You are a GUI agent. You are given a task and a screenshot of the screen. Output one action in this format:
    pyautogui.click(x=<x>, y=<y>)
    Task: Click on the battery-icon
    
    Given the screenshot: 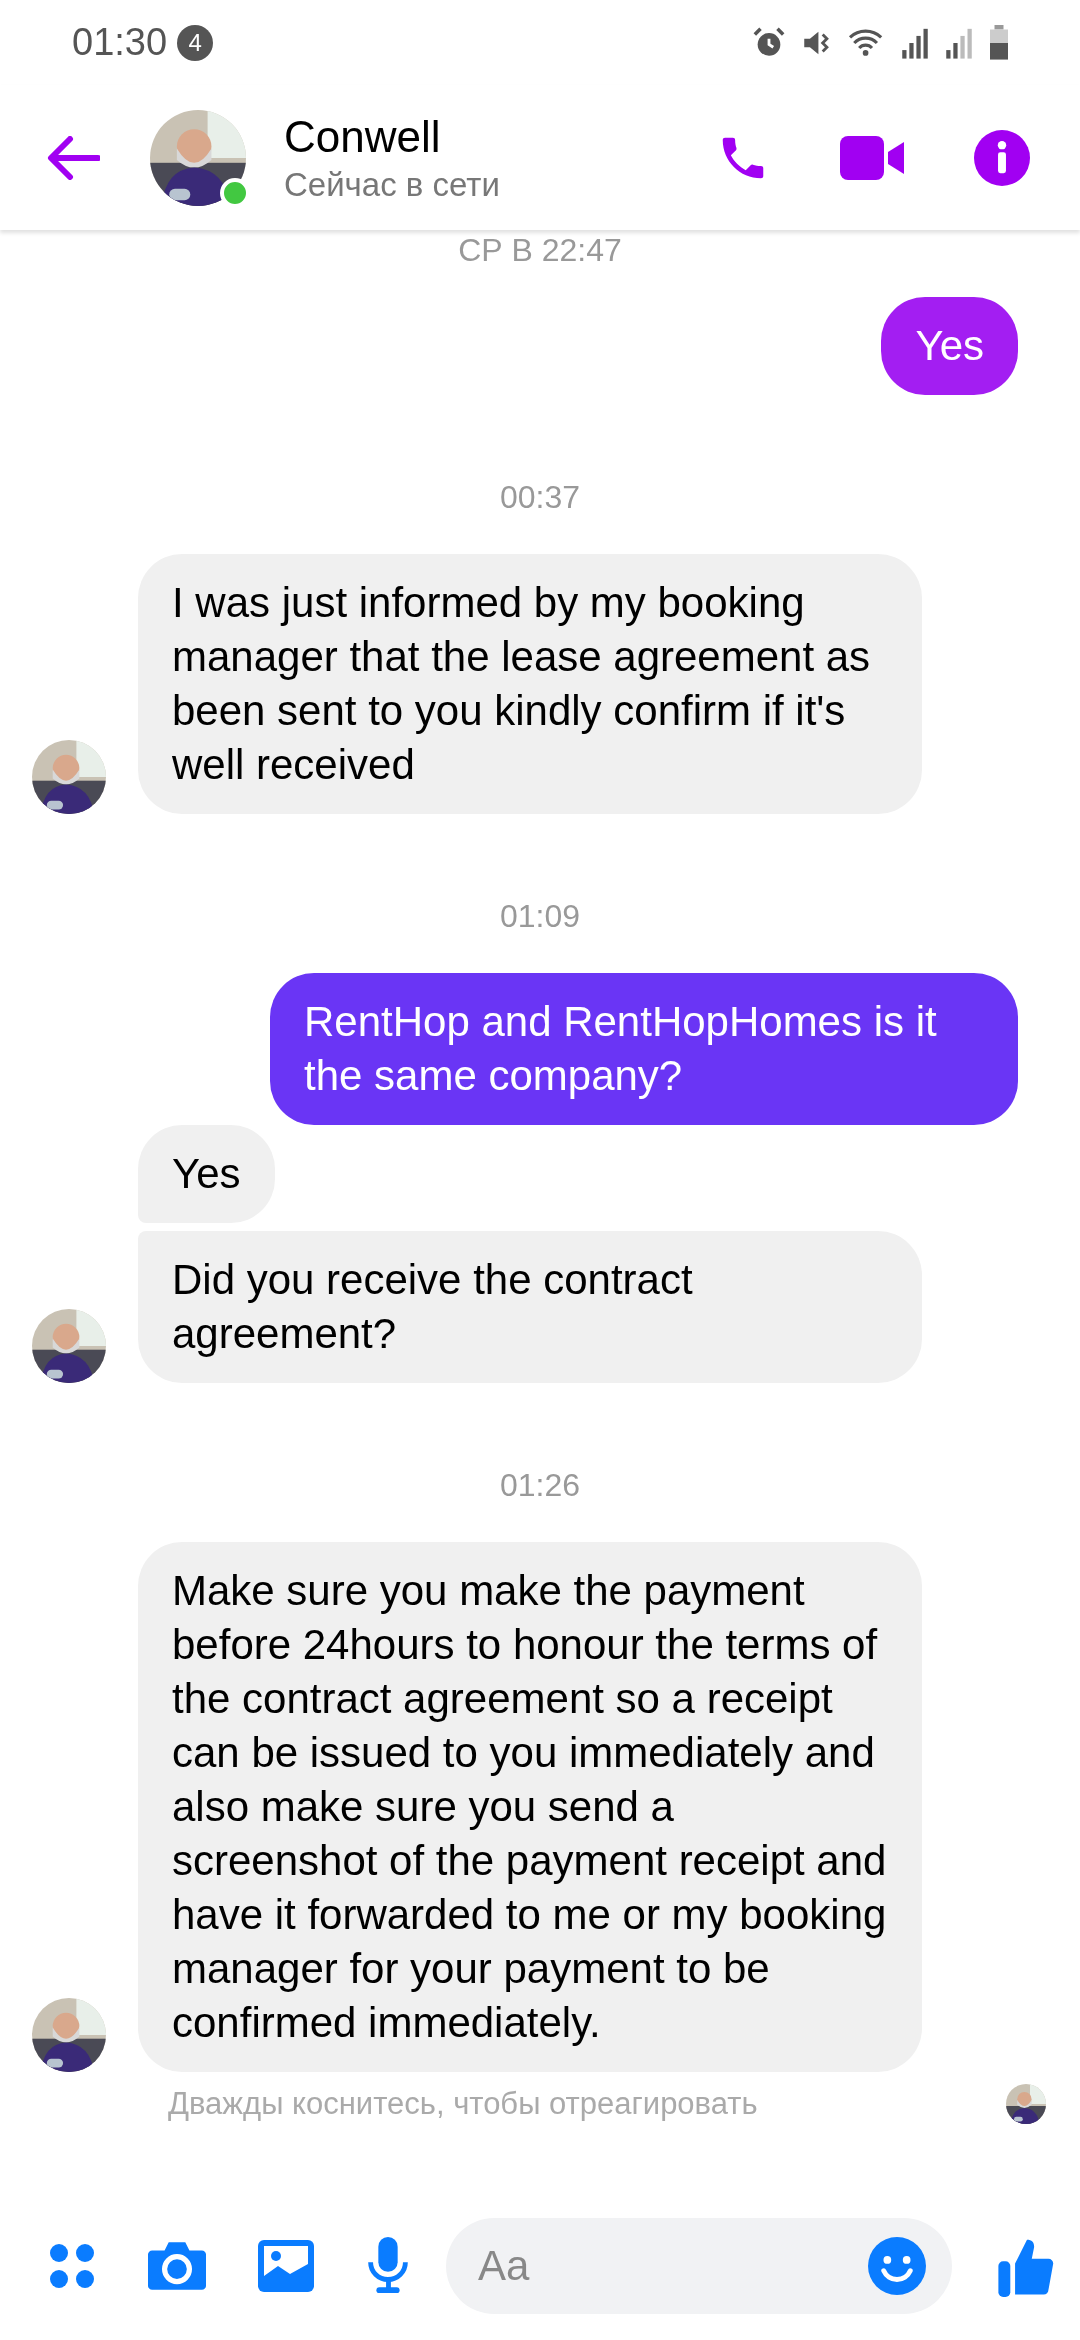 What is the action you would take?
    pyautogui.click(x=999, y=42)
    